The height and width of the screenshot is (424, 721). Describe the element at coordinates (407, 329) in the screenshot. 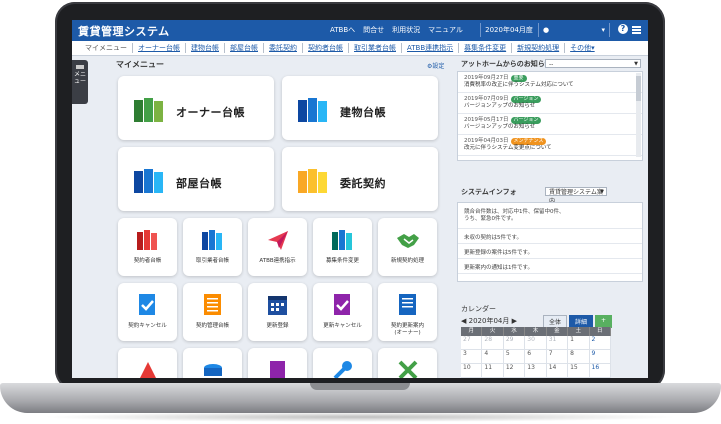

I see `card-label: 契約更新案内 (オーナー)` at that location.